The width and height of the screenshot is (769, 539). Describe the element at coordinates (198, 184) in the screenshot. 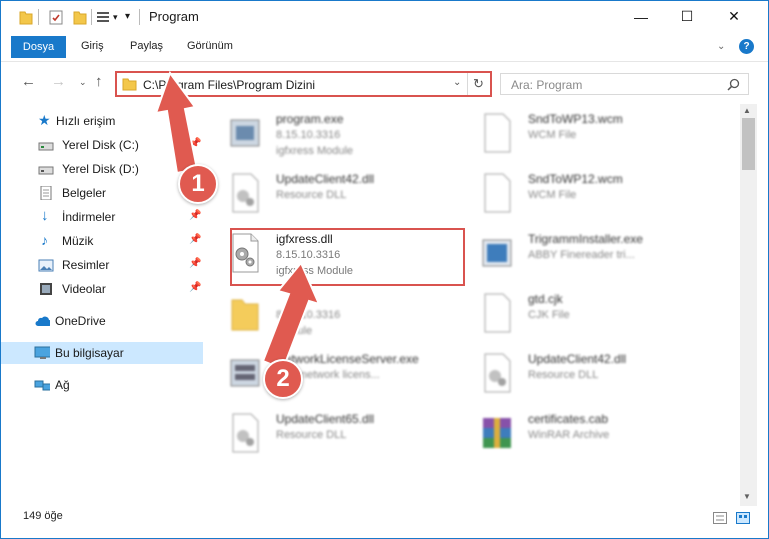

I see `step-1-badge: 1` at that location.